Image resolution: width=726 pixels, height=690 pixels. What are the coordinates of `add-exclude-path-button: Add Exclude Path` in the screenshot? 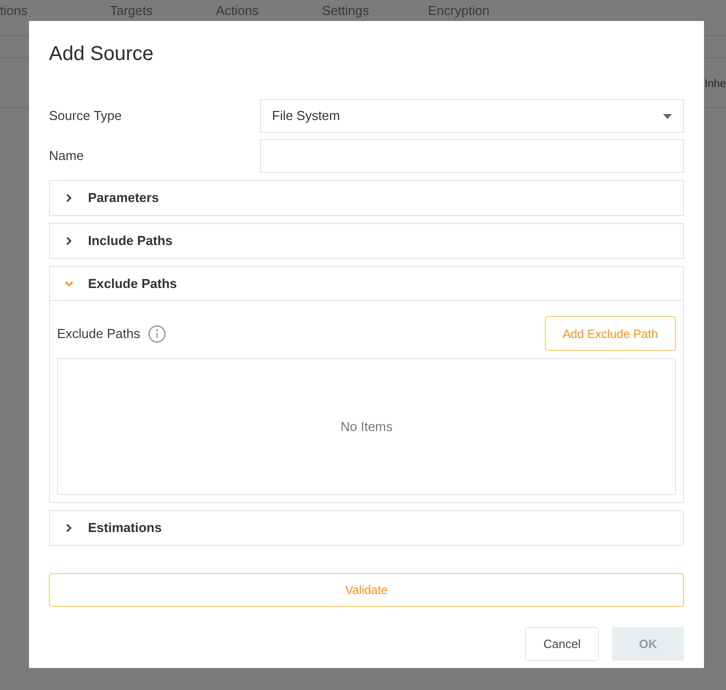 It's located at (610, 333).